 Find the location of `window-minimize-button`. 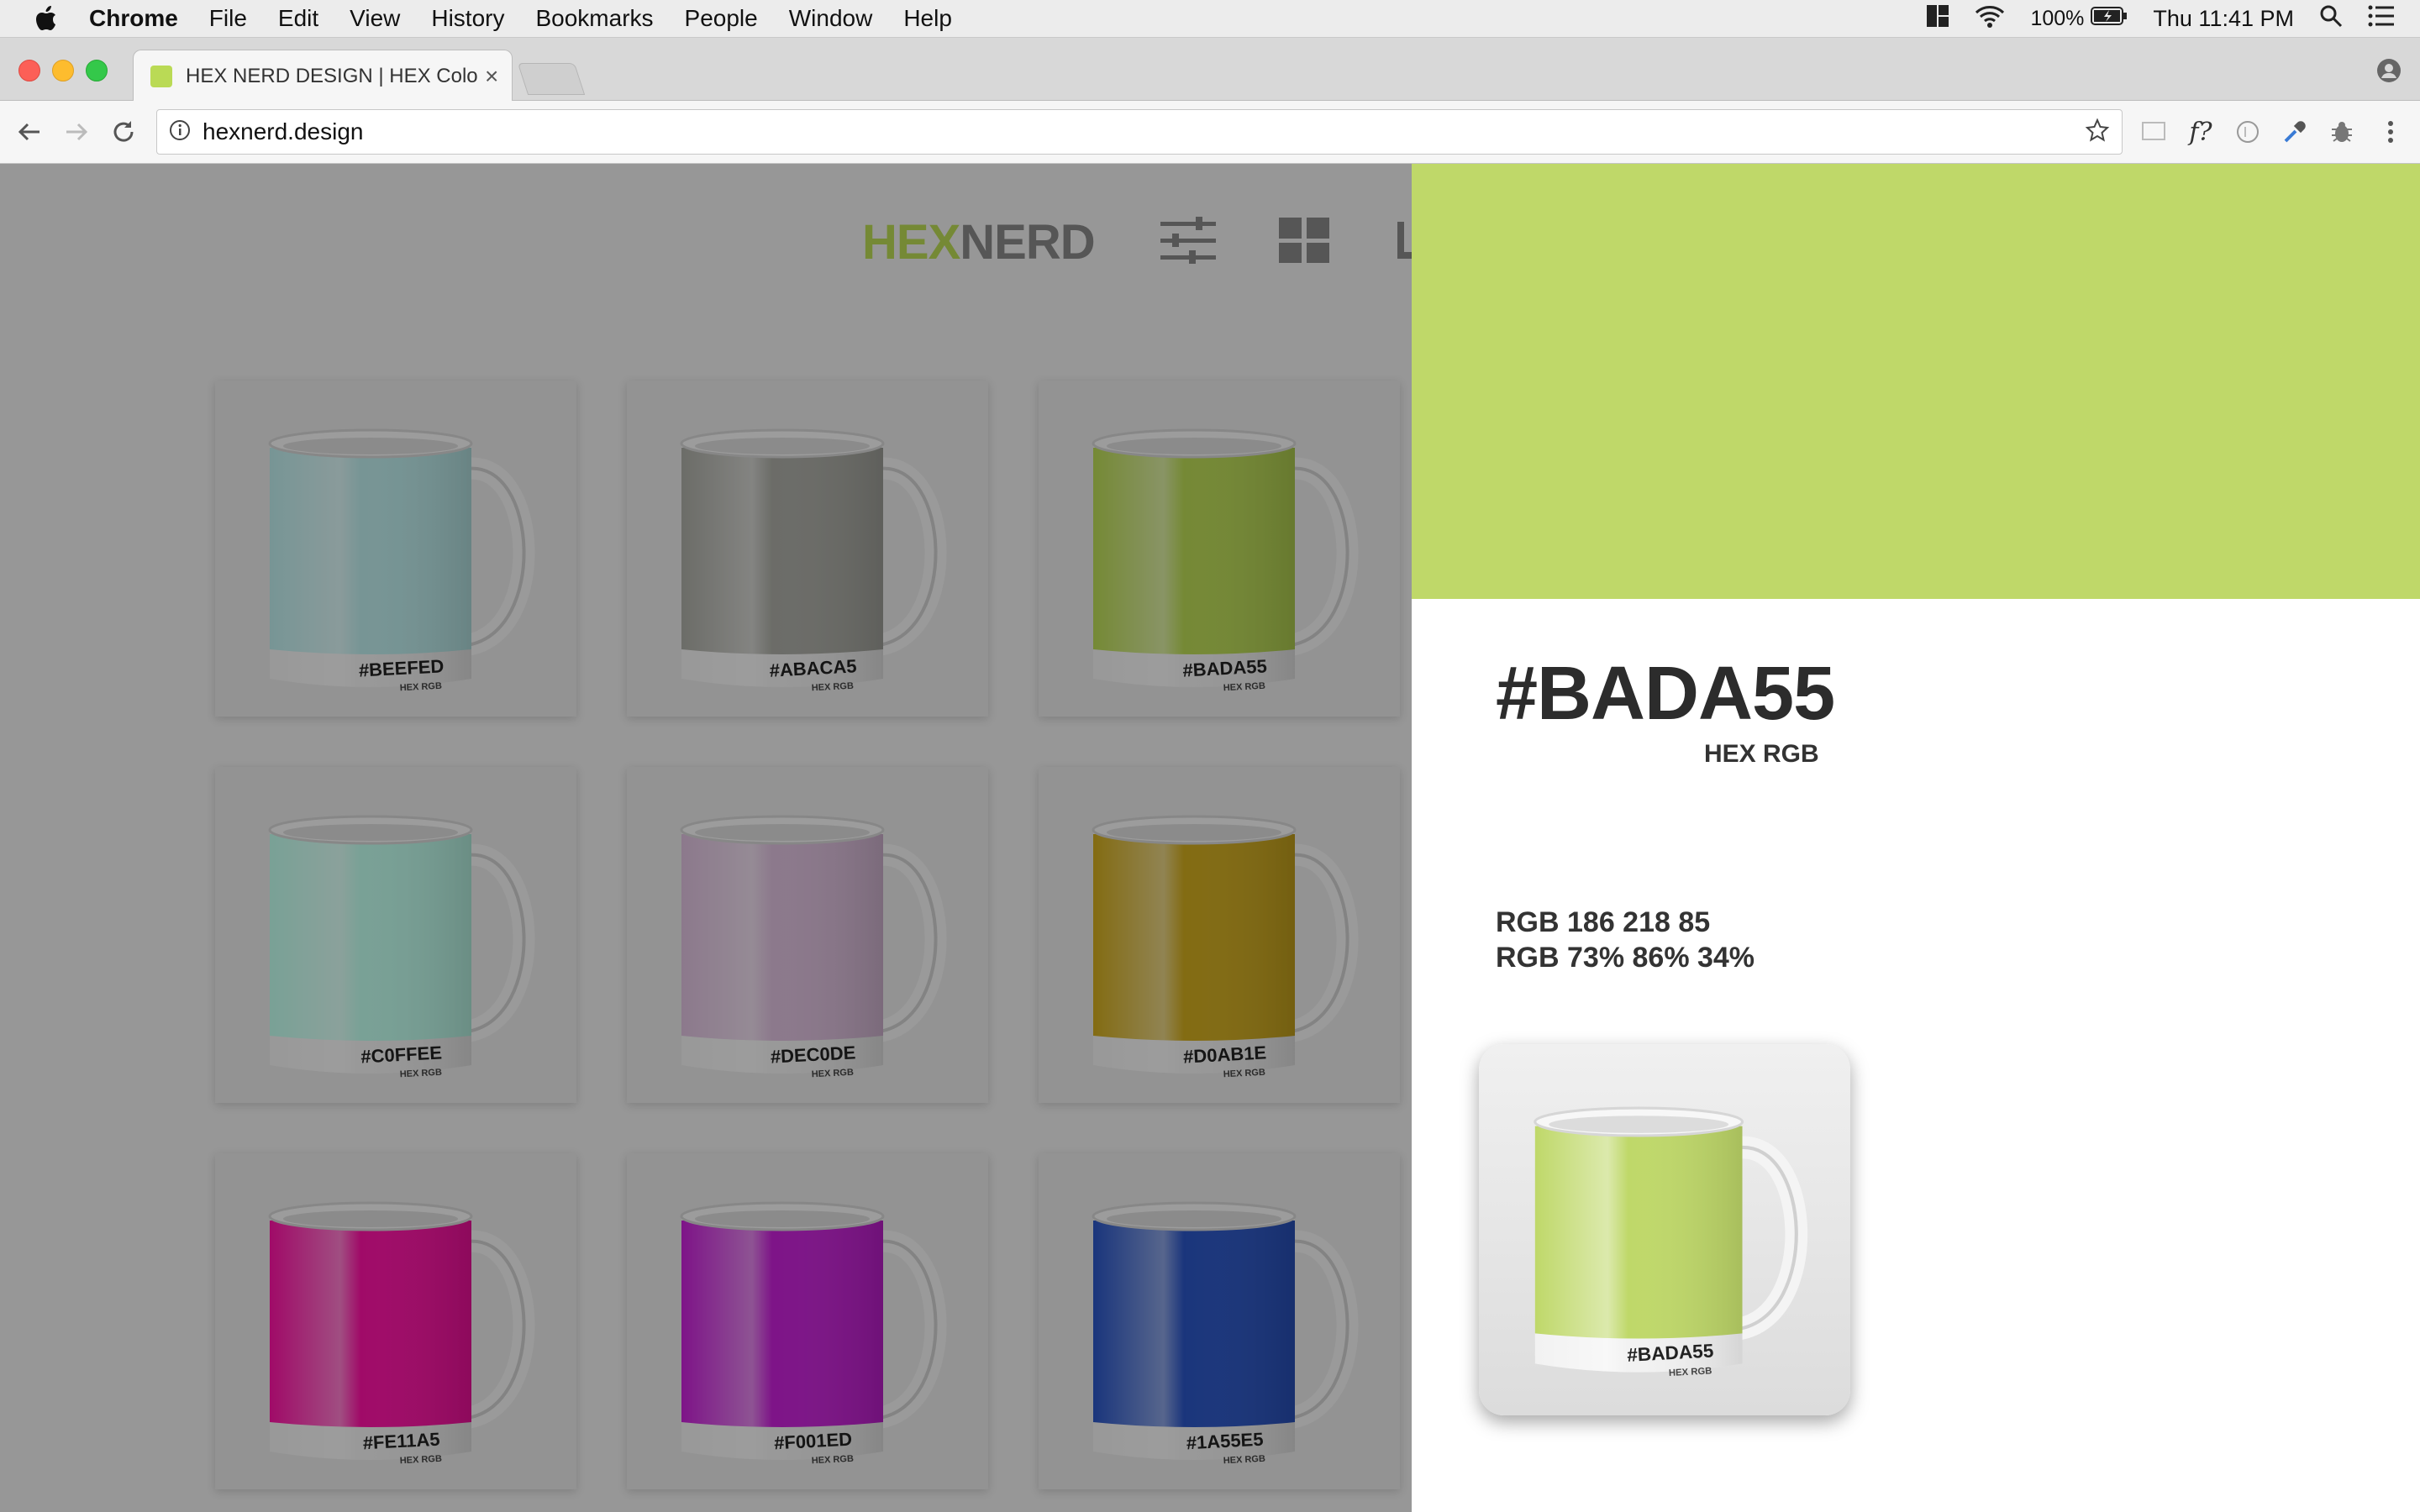

window-minimize-button is located at coordinates (63, 70).